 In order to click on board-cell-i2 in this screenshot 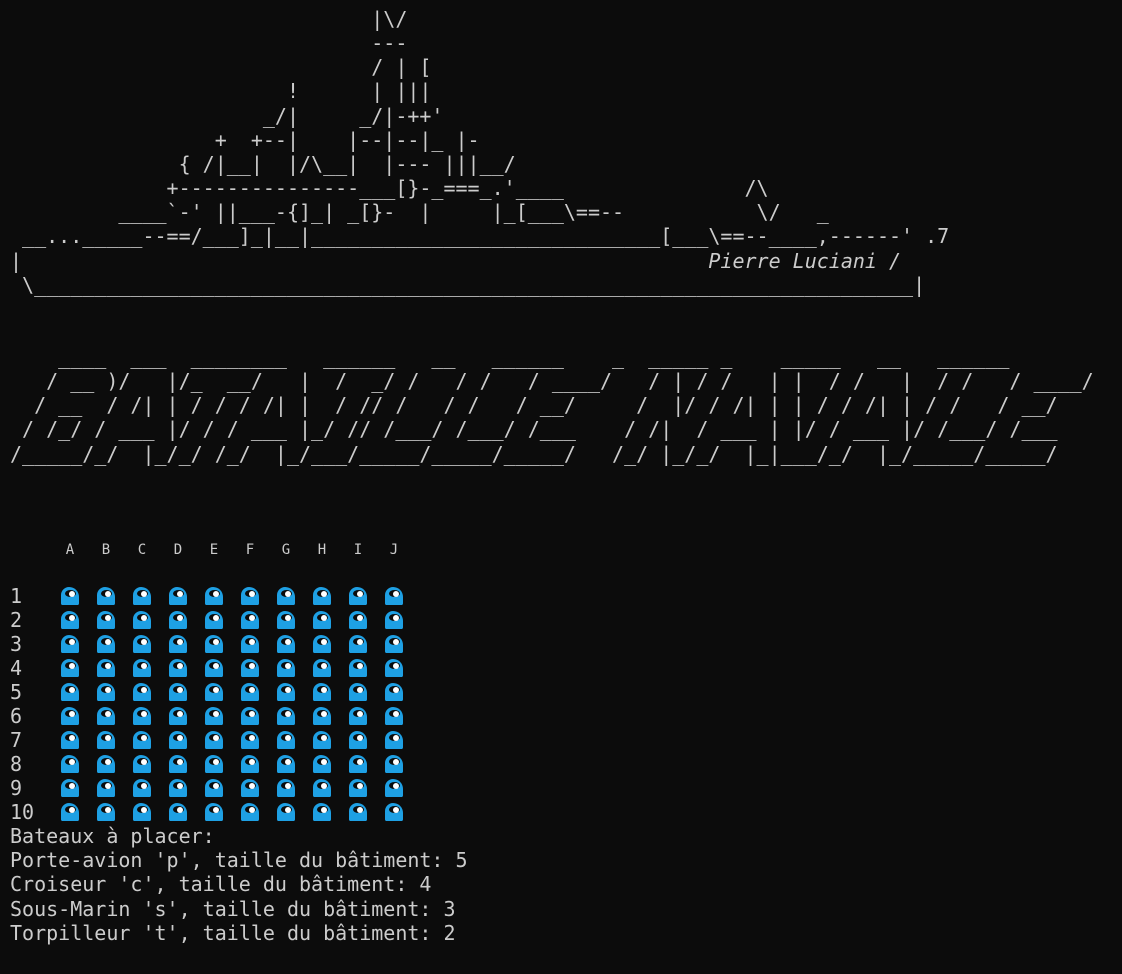, I will do `click(358, 620)`.